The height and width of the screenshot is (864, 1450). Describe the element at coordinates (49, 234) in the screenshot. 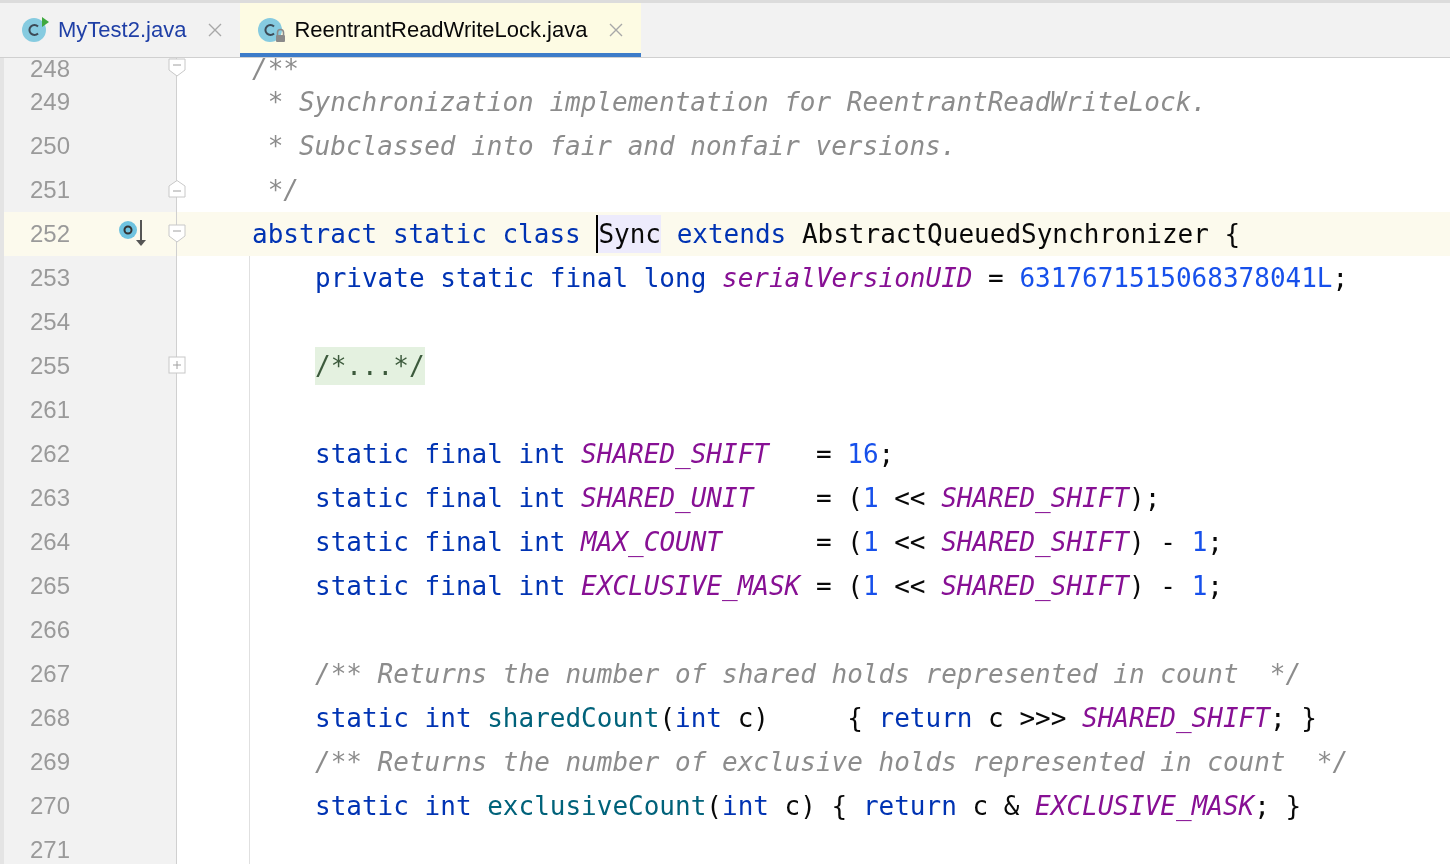

I see `line-number: 252` at that location.